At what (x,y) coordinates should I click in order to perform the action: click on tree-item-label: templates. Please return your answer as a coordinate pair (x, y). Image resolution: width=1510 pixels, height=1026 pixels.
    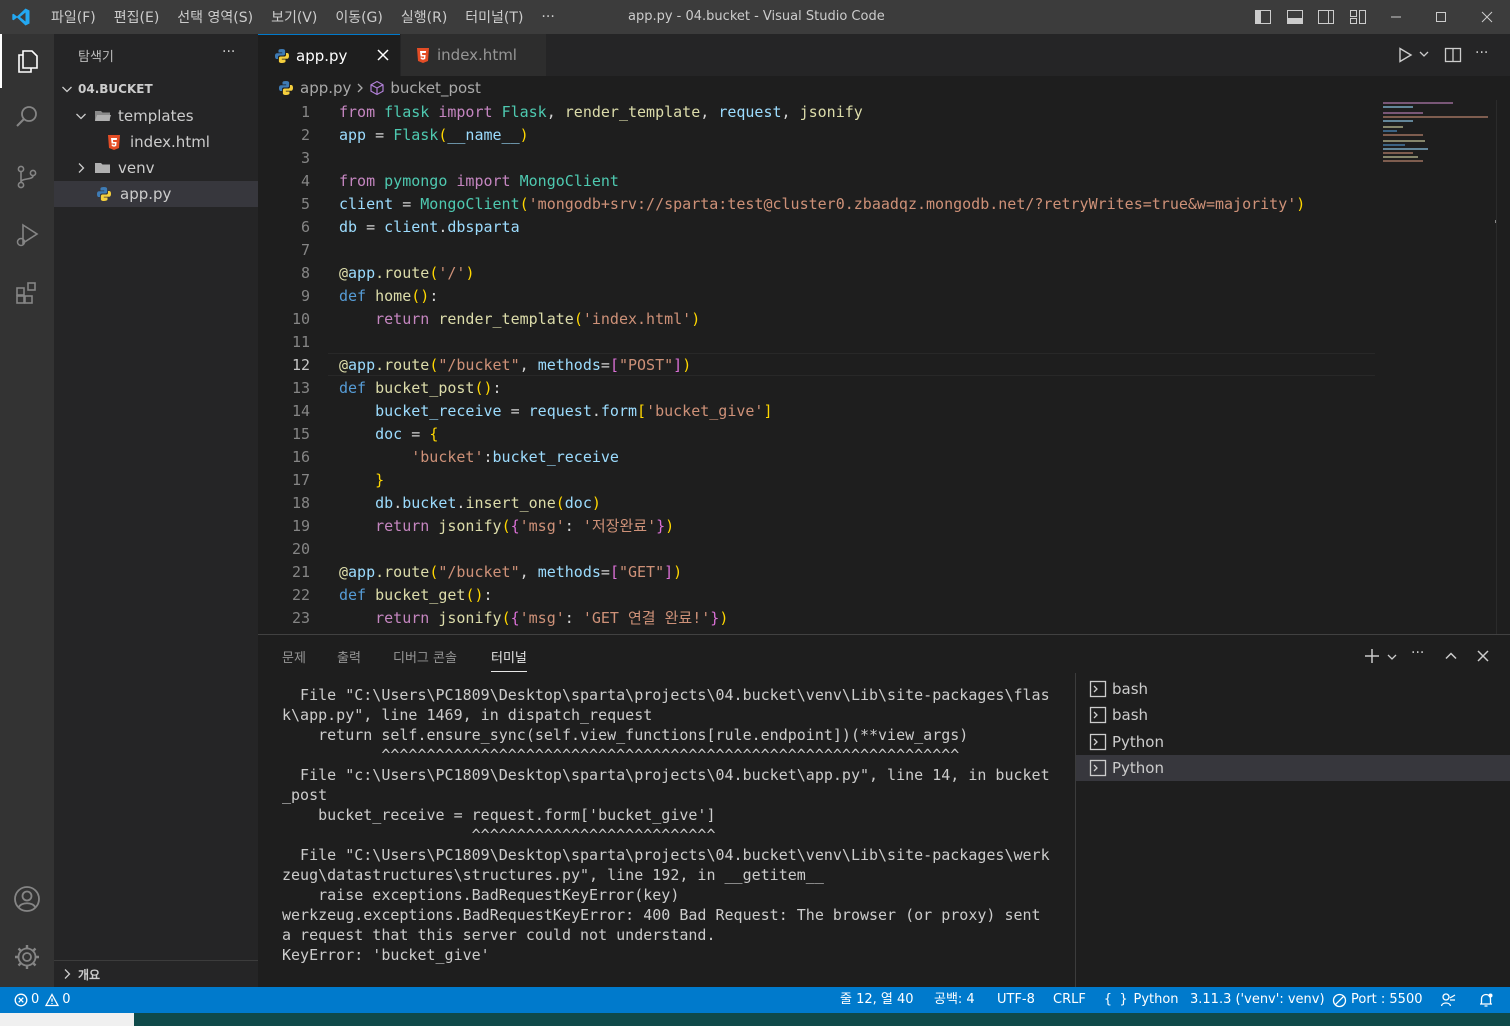
    Looking at the image, I should click on (156, 116).